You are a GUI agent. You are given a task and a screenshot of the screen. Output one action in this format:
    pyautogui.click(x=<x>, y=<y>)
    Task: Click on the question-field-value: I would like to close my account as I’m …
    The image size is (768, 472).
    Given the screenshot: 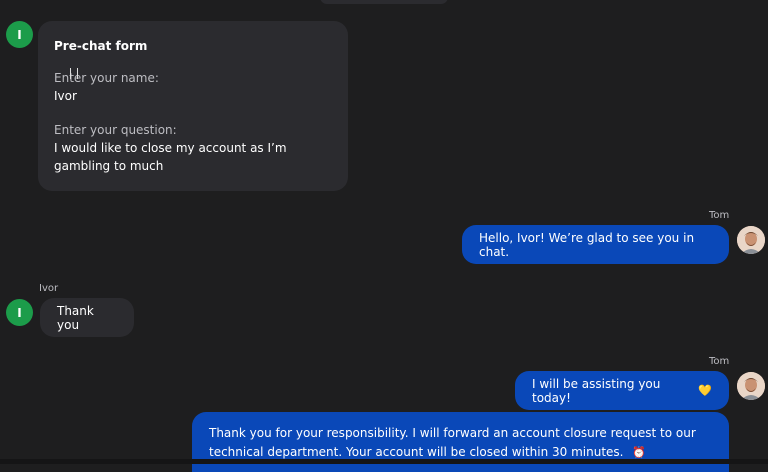 What is the action you would take?
    pyautogui.click(x=170, y=157)
    